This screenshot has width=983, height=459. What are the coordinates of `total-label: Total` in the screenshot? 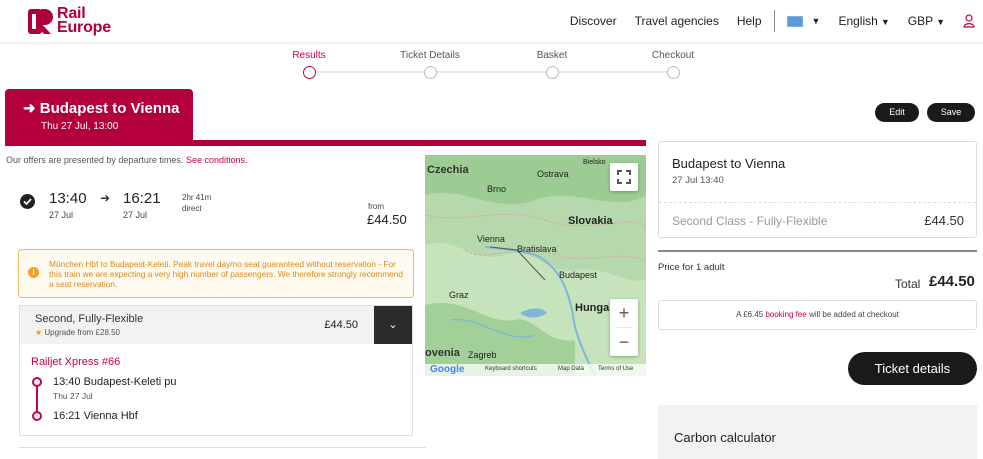 It's located at (908, 284).